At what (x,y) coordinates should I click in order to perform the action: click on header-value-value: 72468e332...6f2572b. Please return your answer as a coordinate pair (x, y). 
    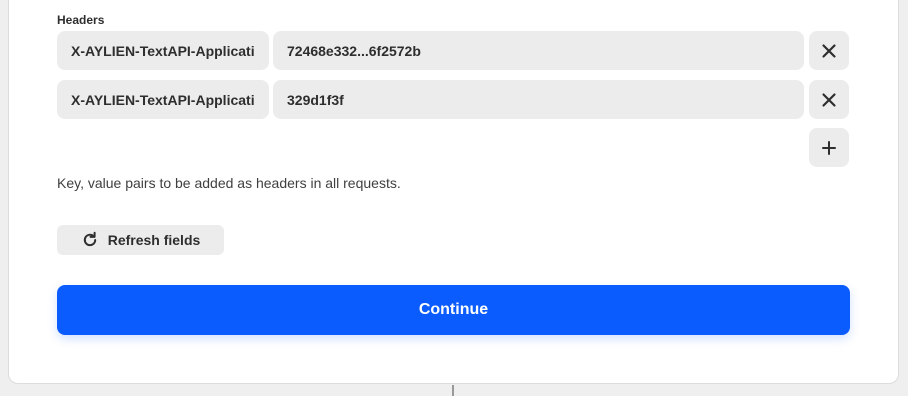
    Looking at the image, I should click on (354, 50).